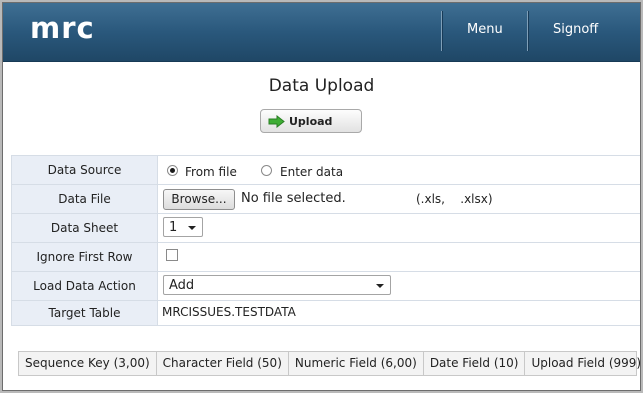 This screenshot has height=393, width=643. What do you see at coordinates (172, 170) in the screenshot?
I see `from-file-radio` at bounding box center [172, 170].